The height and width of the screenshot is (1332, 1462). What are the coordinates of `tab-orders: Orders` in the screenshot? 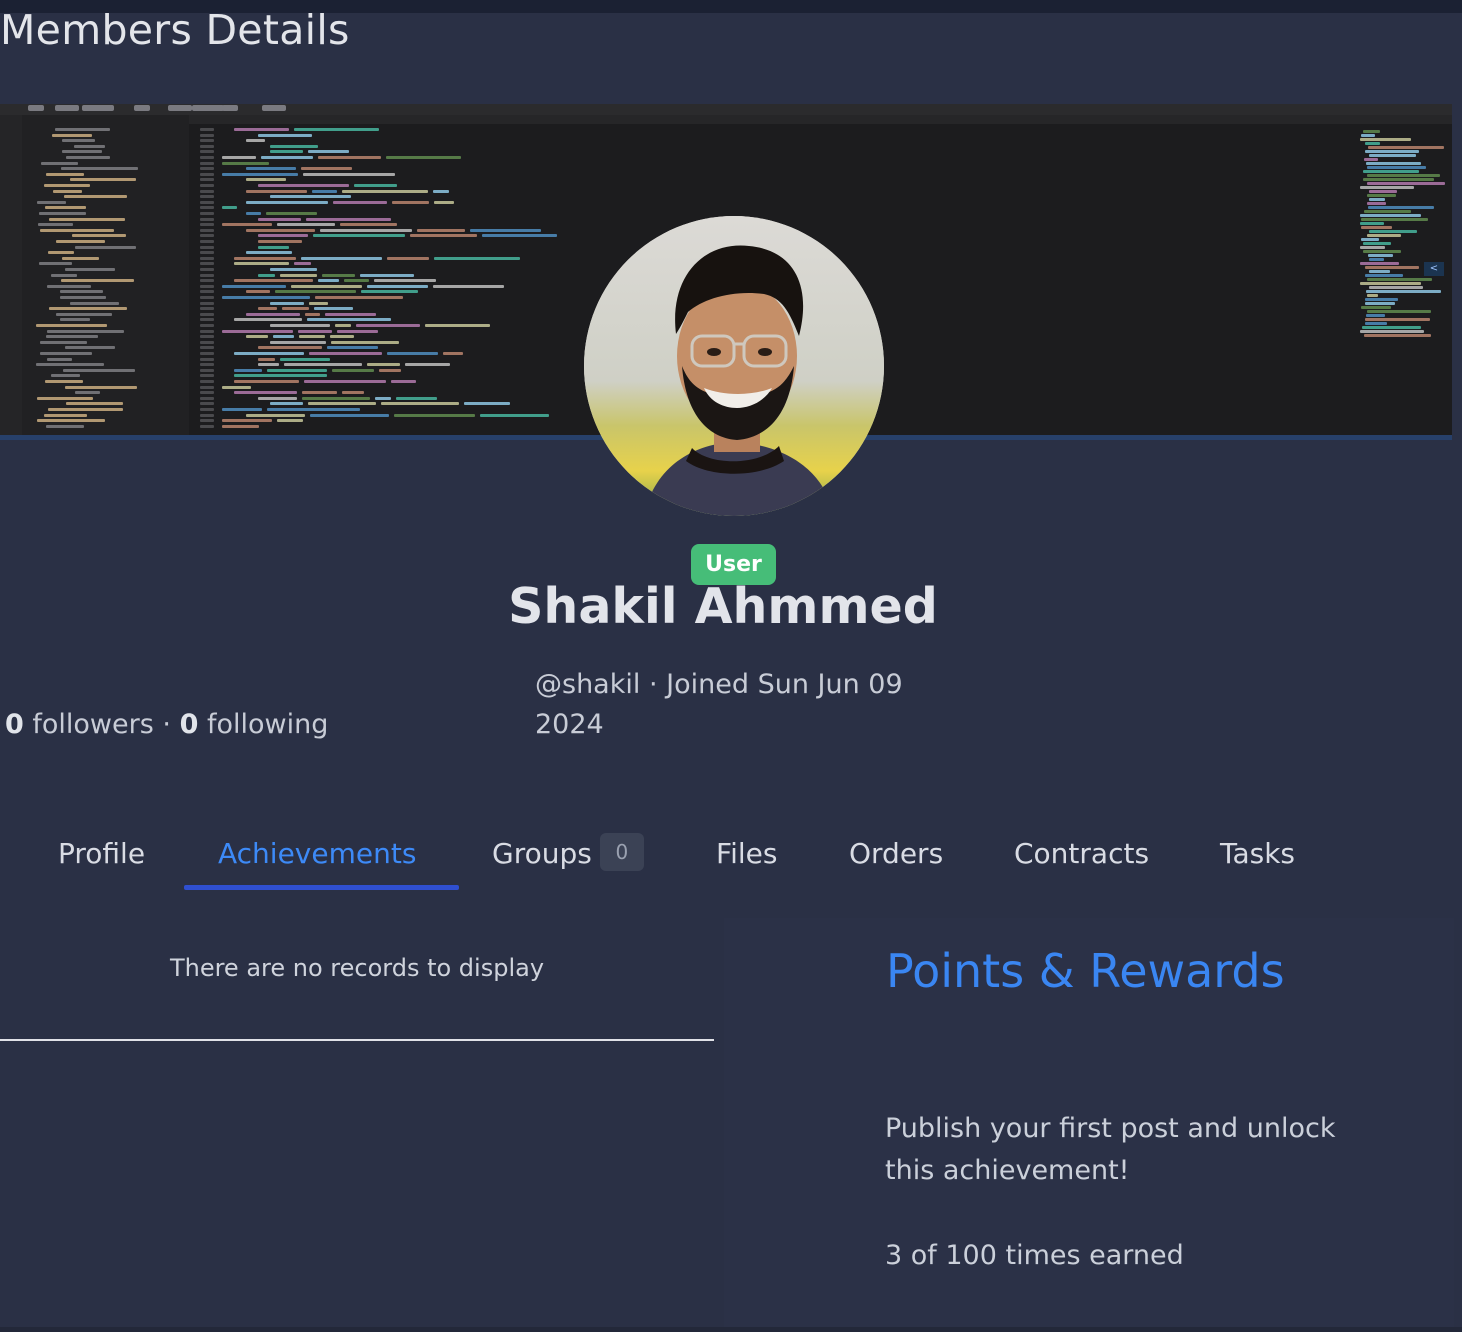 It's located at (896, 854).